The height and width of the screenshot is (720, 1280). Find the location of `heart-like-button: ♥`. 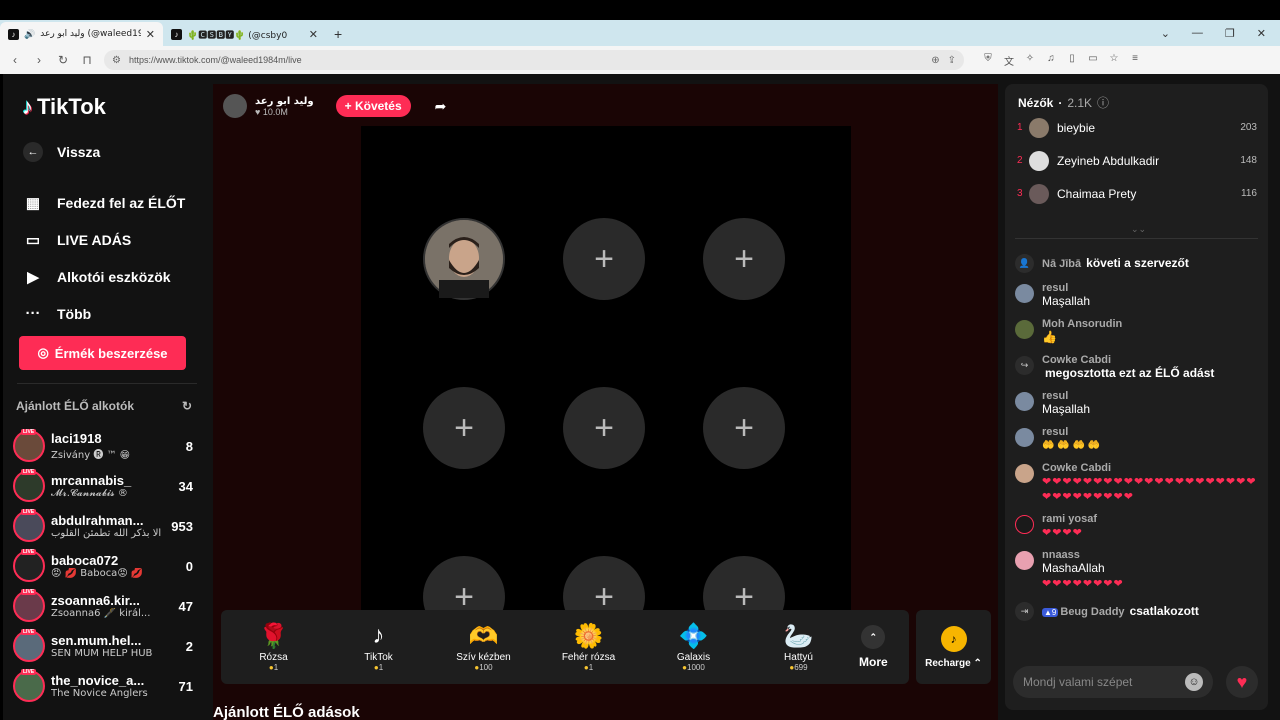

heart-like-button: ♥ is located at coordinates (1242, 682).